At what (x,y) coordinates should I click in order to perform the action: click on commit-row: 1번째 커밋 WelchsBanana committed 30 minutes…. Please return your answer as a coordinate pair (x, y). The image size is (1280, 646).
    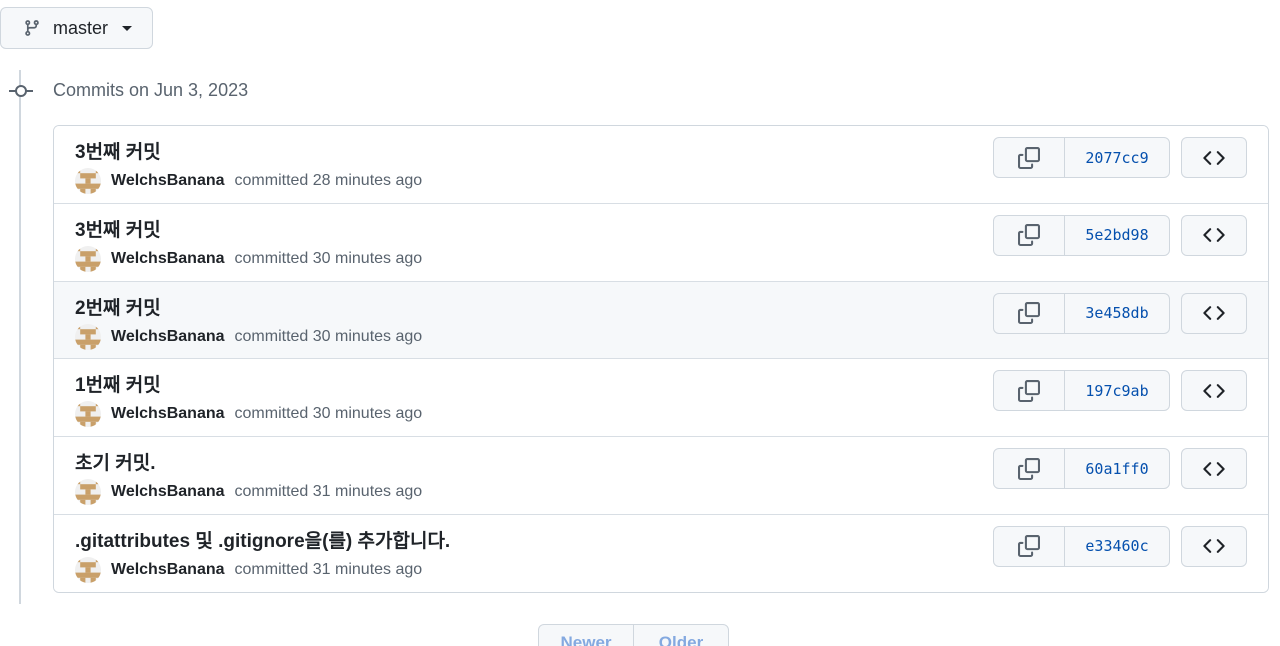
    Looking at the image, I should click on (661, 398).